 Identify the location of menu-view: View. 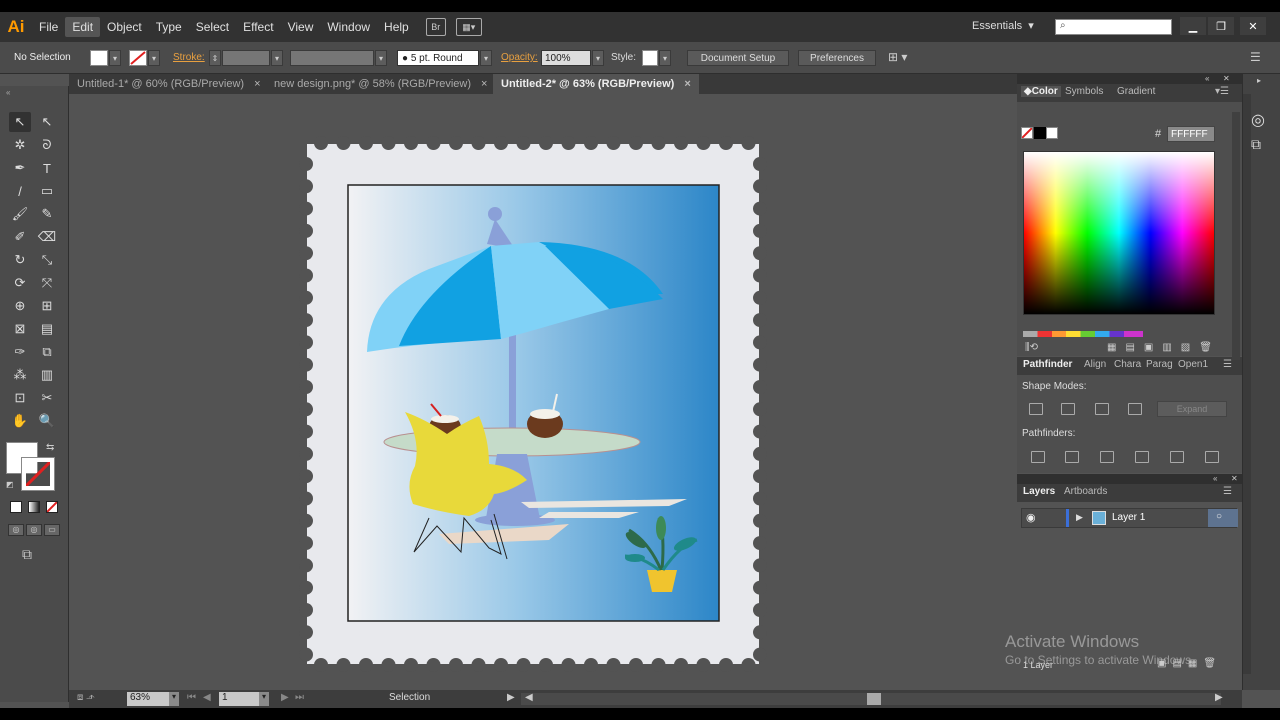
(301, 27).